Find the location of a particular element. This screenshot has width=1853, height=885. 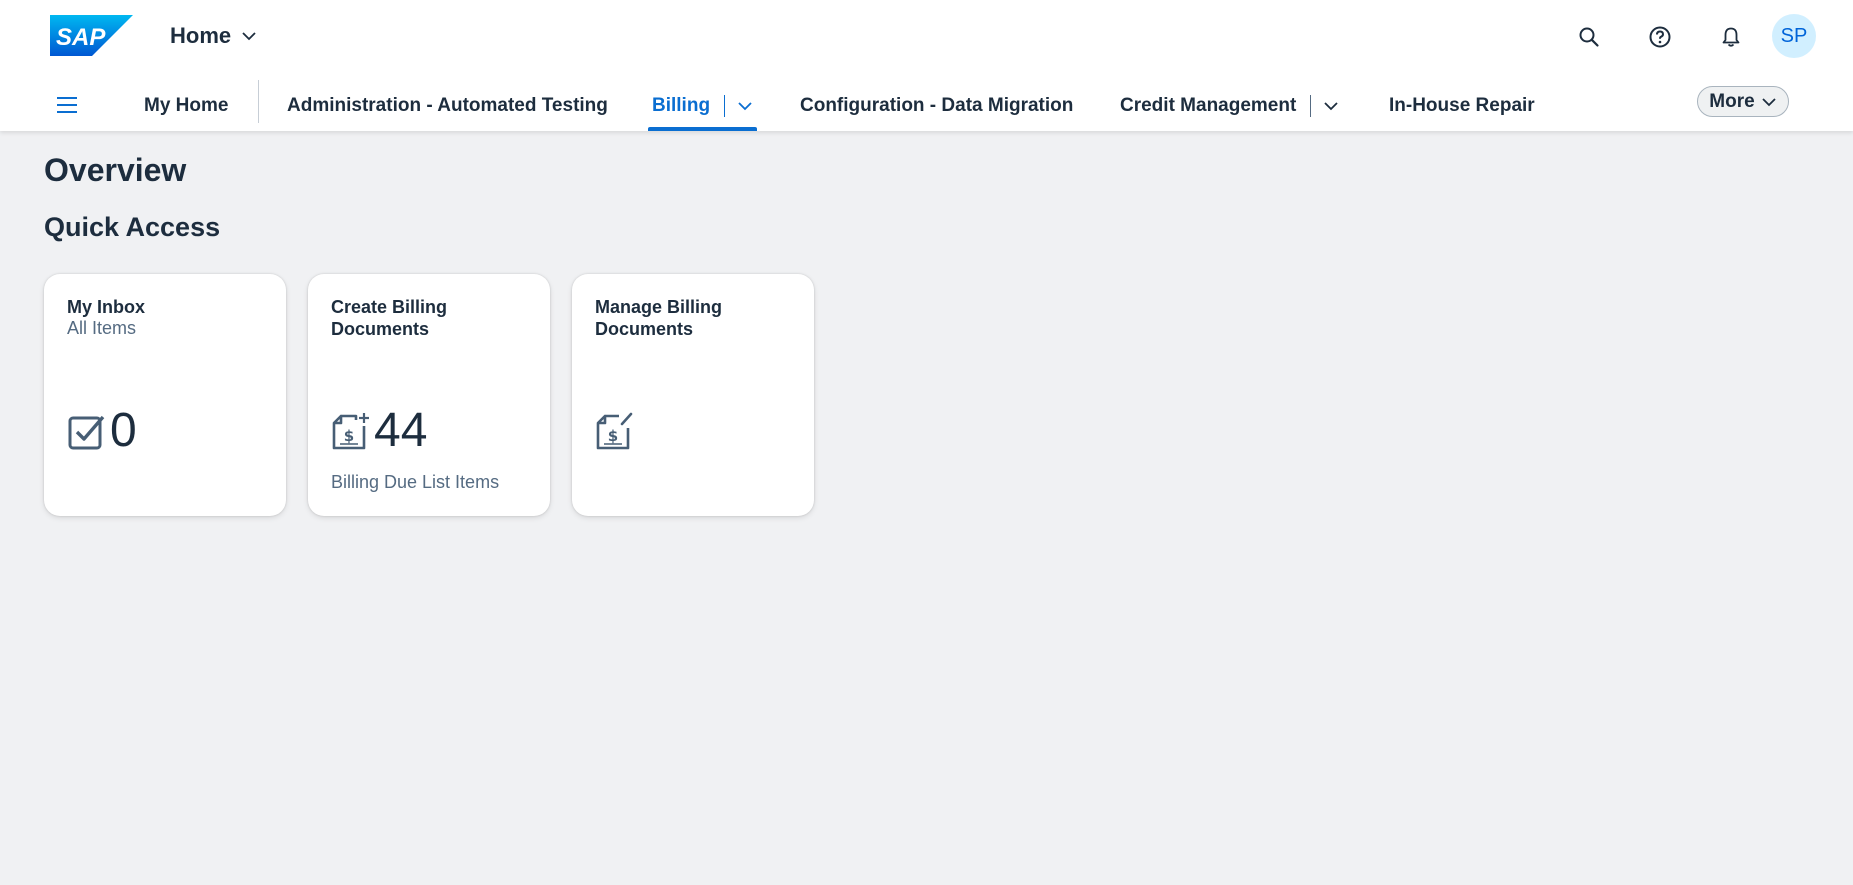

nav-tab-configuration-data-migration: Configuration - Data Migration is located at coordinates (936, 105).